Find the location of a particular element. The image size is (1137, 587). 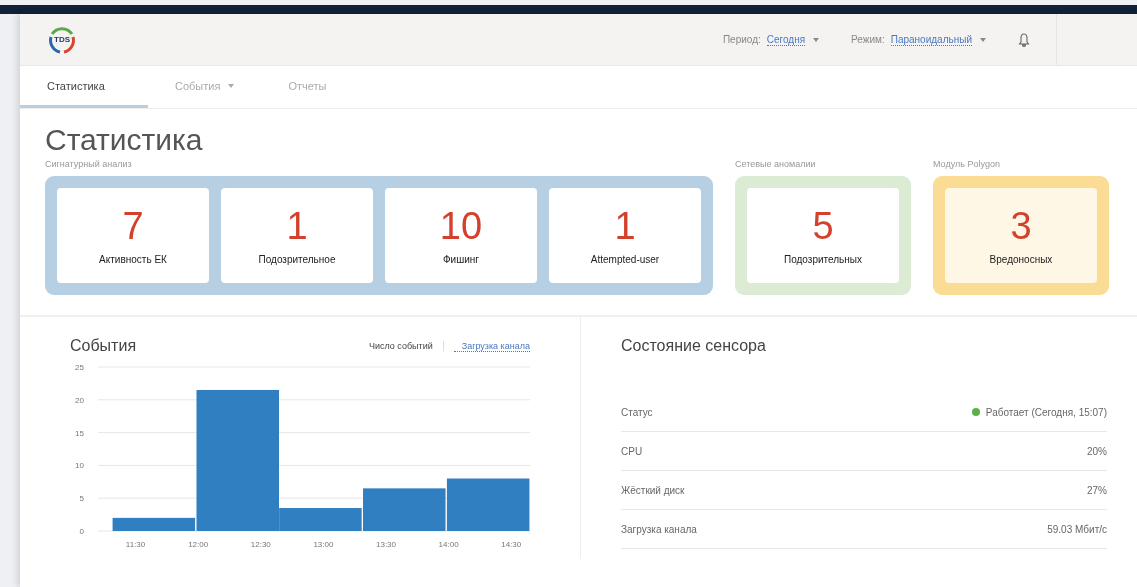

x-tick-label: 11:30 is located at coordinates (135, 544).